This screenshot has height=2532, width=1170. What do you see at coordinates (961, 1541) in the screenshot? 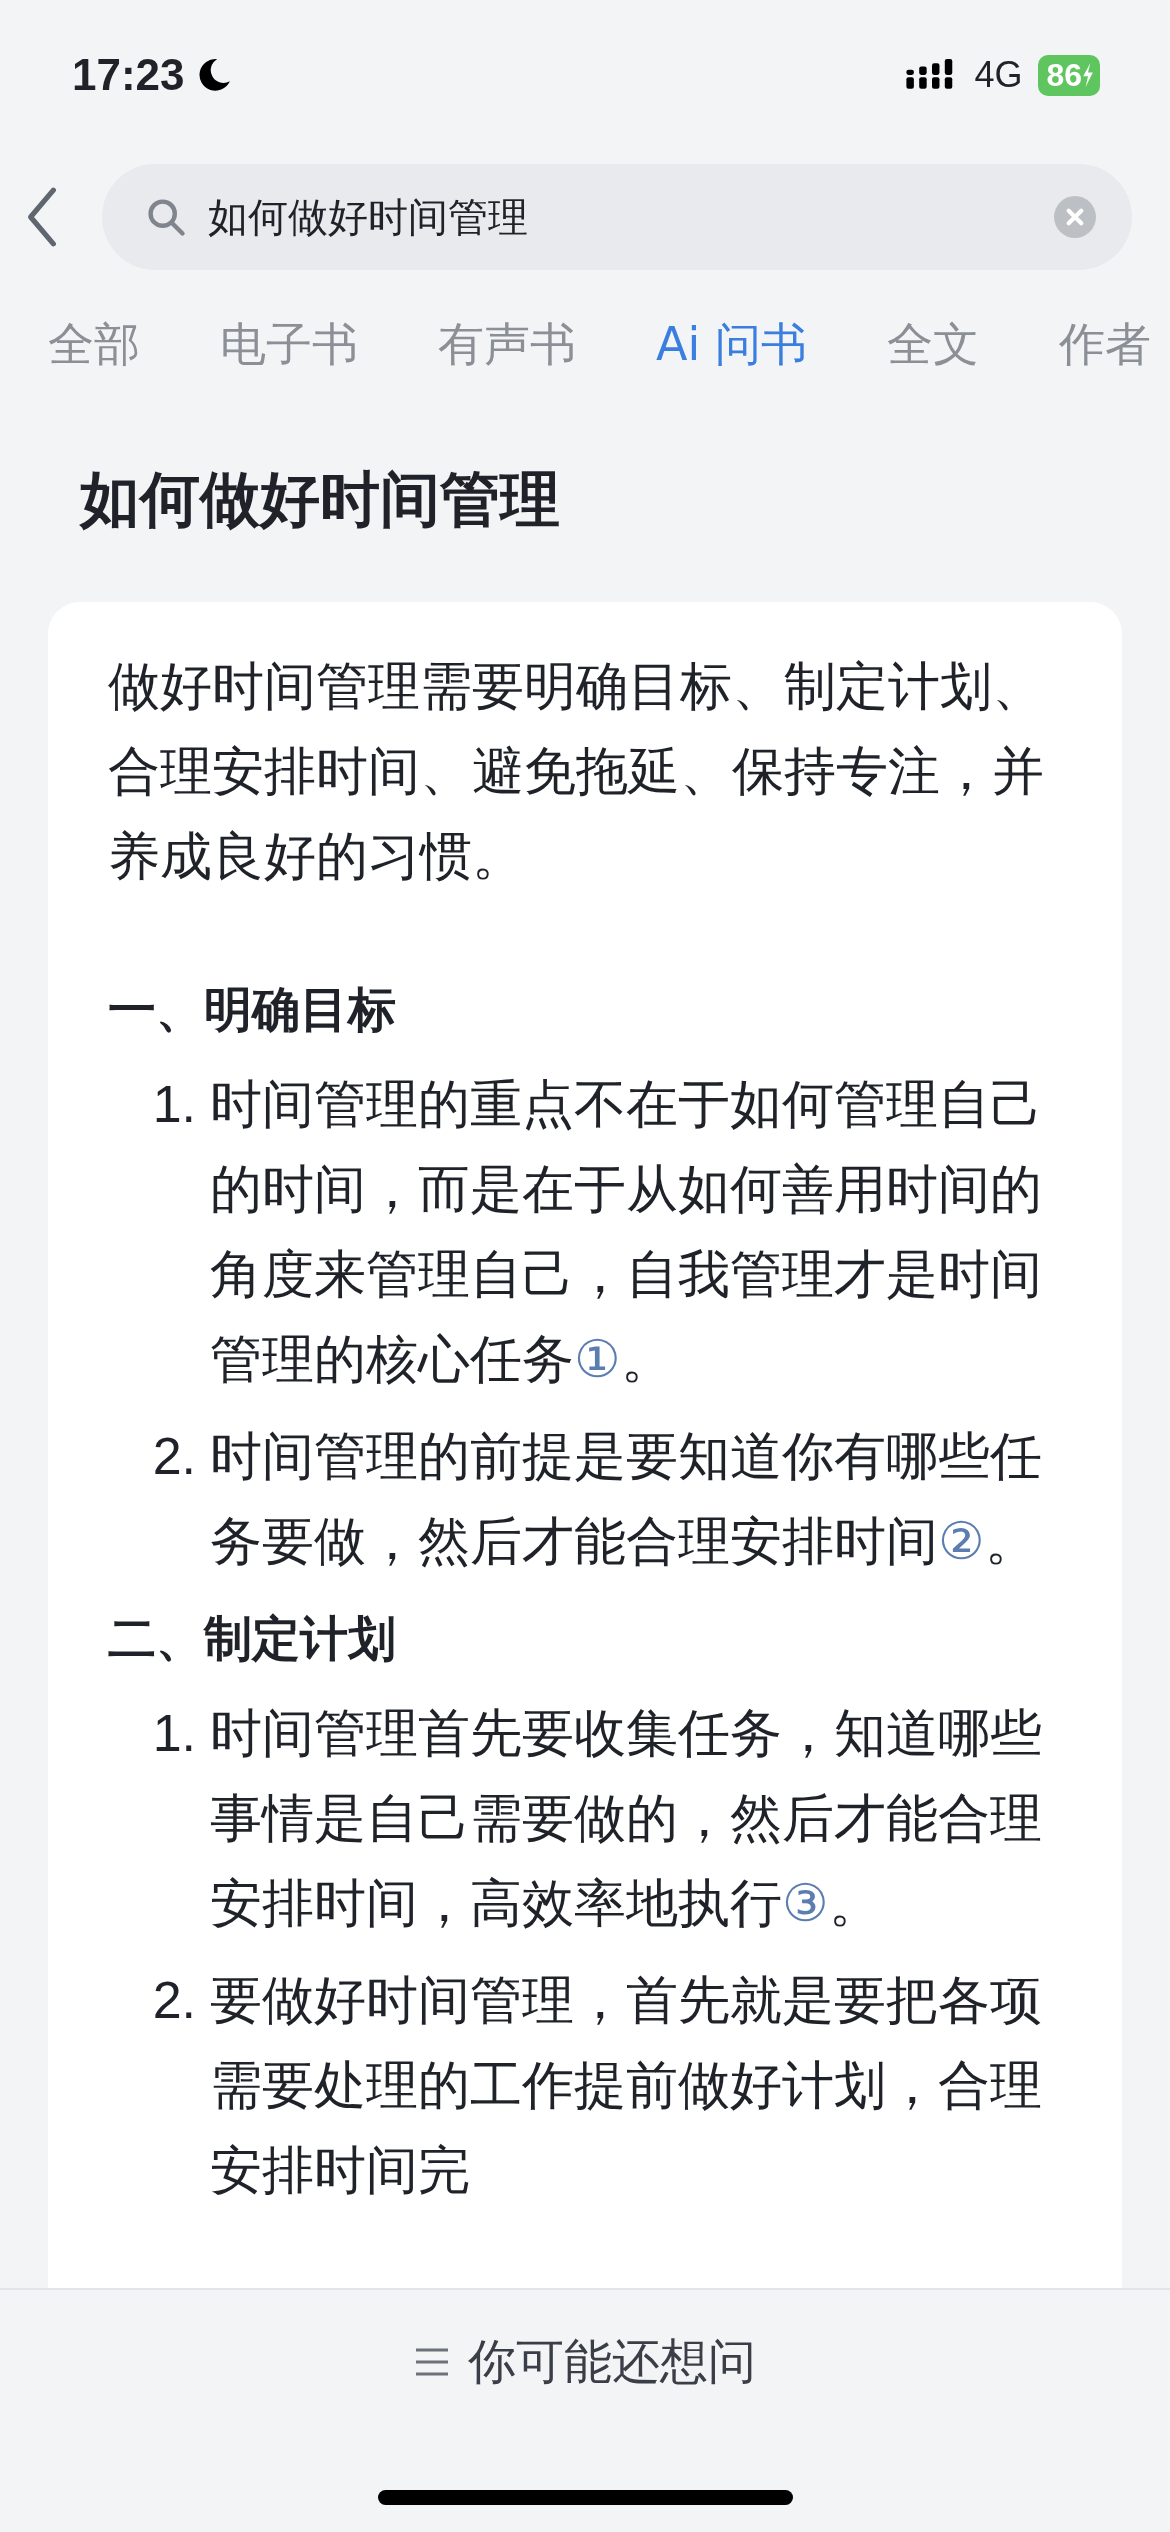
I see `footnote-link: ②` at bounding box center [961, 1541].